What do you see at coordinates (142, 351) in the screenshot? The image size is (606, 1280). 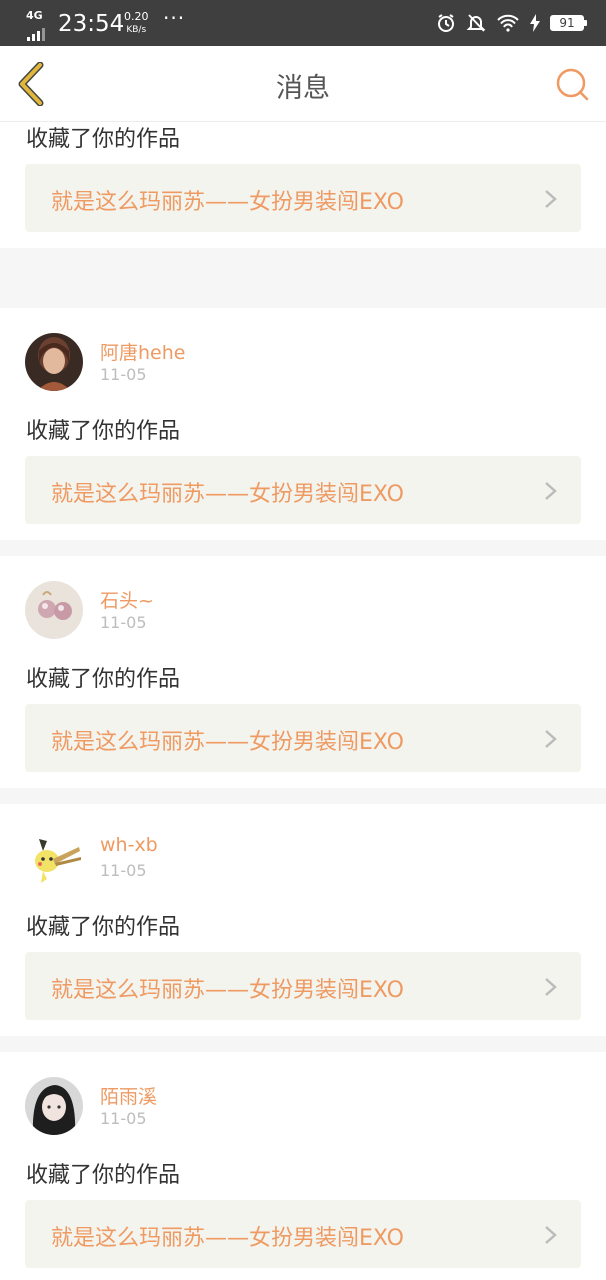 I see `username-link: 阿唐hehe` at bounding box center [142, 351].